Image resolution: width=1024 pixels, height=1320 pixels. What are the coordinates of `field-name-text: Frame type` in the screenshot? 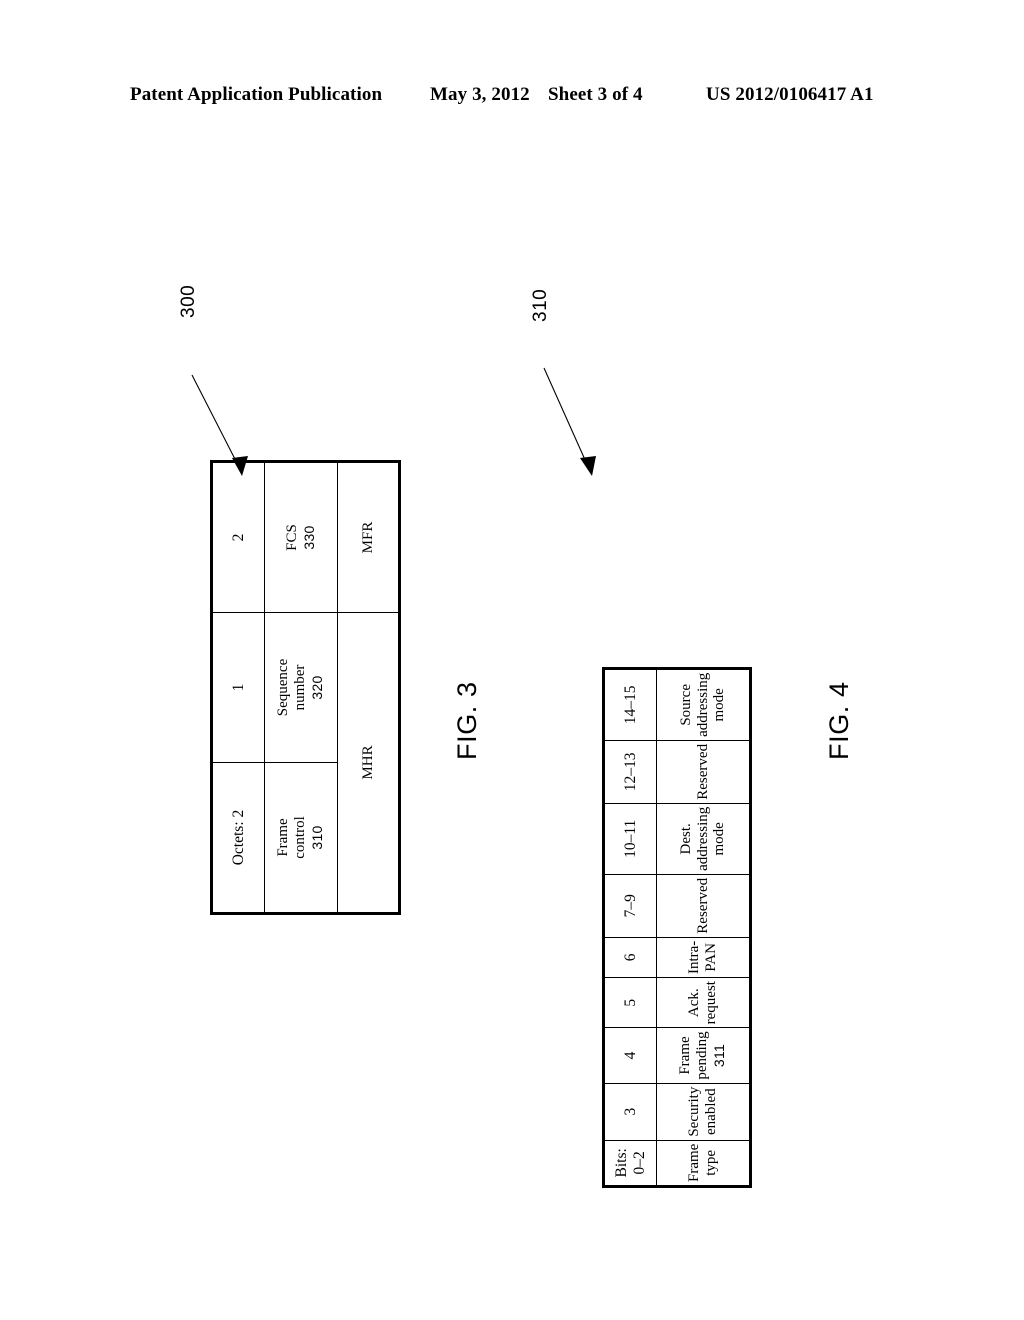 It's located at (702, 1162).